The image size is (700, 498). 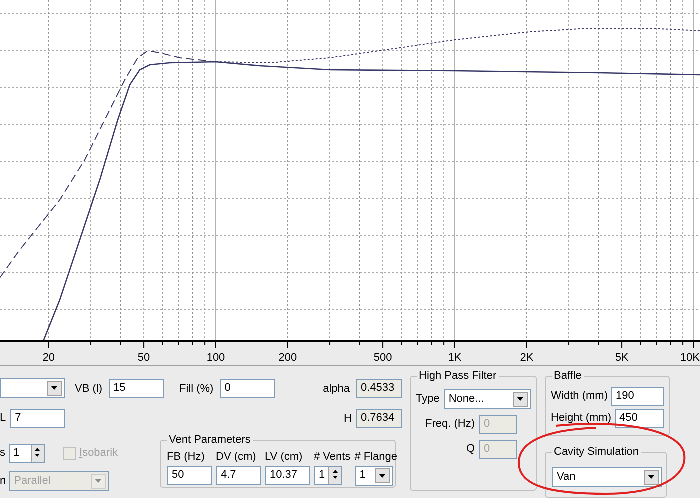 What do you see at coordinates (690, 358) in the screenshot?
I see `axis-label: 10K` at bounding box center [690, 358].